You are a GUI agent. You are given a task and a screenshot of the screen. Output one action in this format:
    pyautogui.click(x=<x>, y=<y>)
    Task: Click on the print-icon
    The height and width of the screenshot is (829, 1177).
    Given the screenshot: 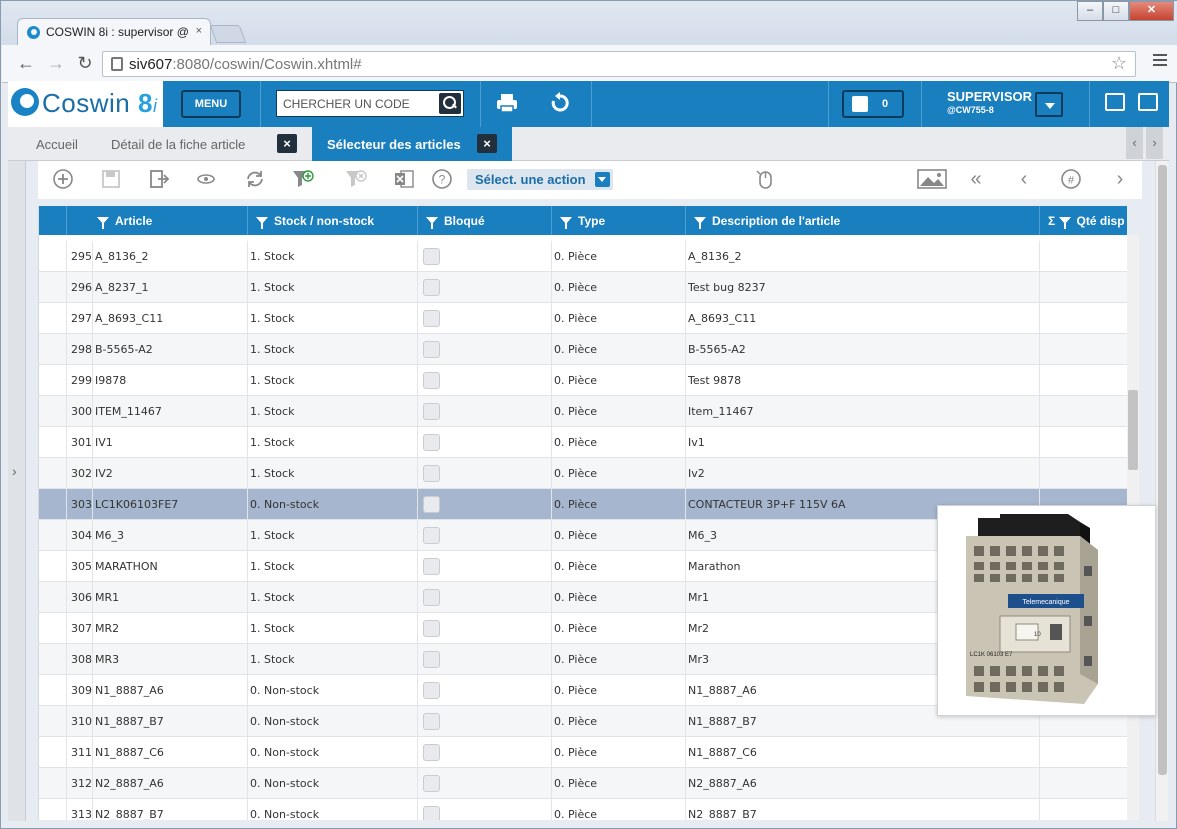 What is the action you would take?
    pyautogui.click(x=507, y=105)
    